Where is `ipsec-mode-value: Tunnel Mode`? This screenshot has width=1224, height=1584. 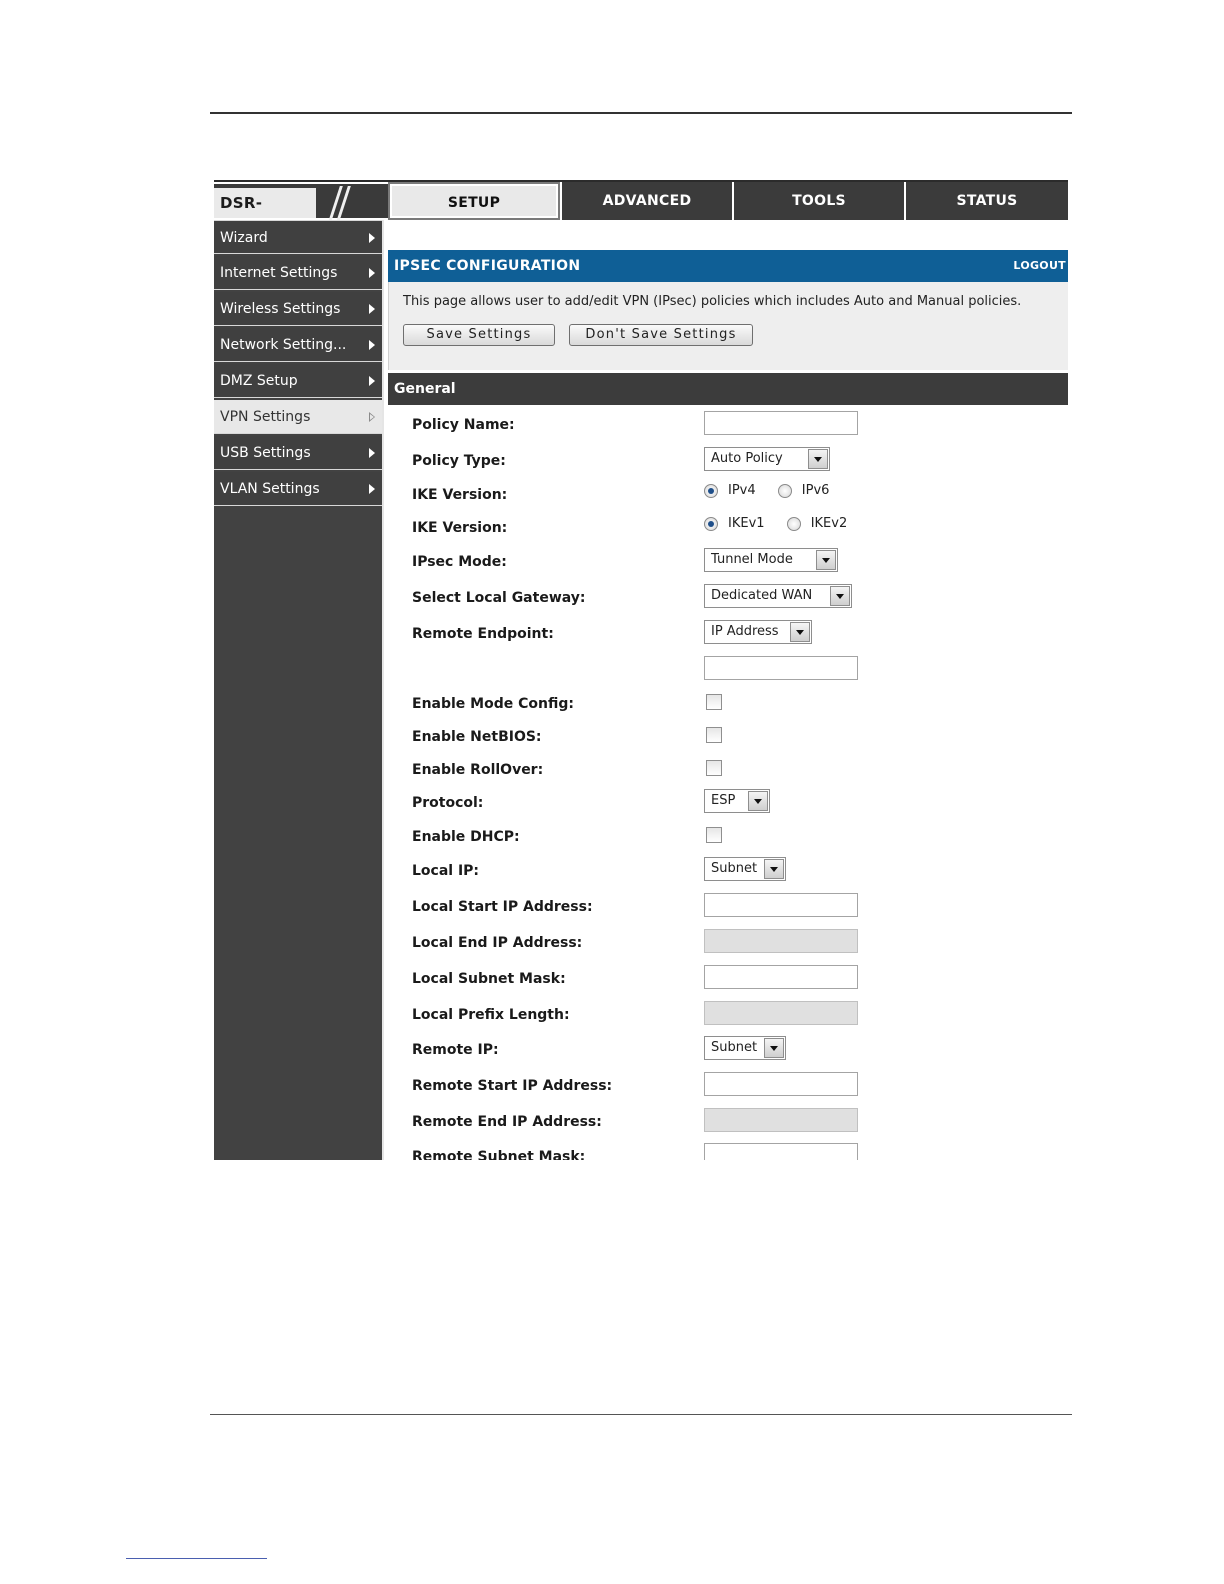 ipsec-mode-value: Tunnel Mode is located at coordinates (752, 559).